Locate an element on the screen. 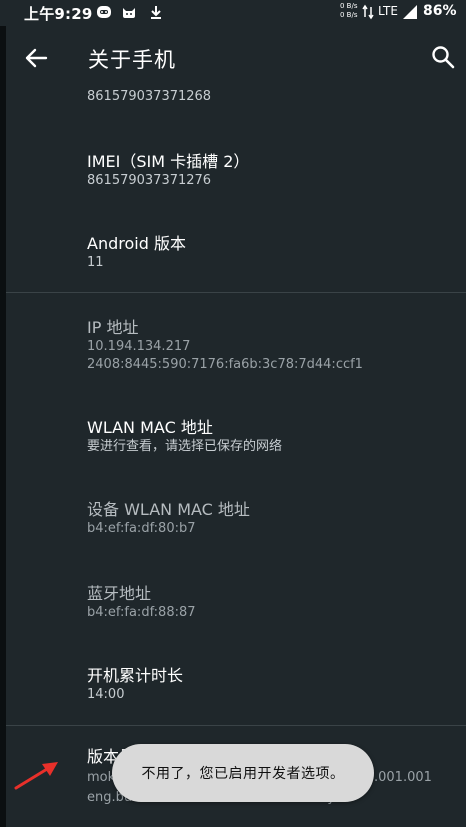 The height and width of the screenshot is (827, 466). uptime-title: 开机累计时长 is located at coordinates (135, 675).